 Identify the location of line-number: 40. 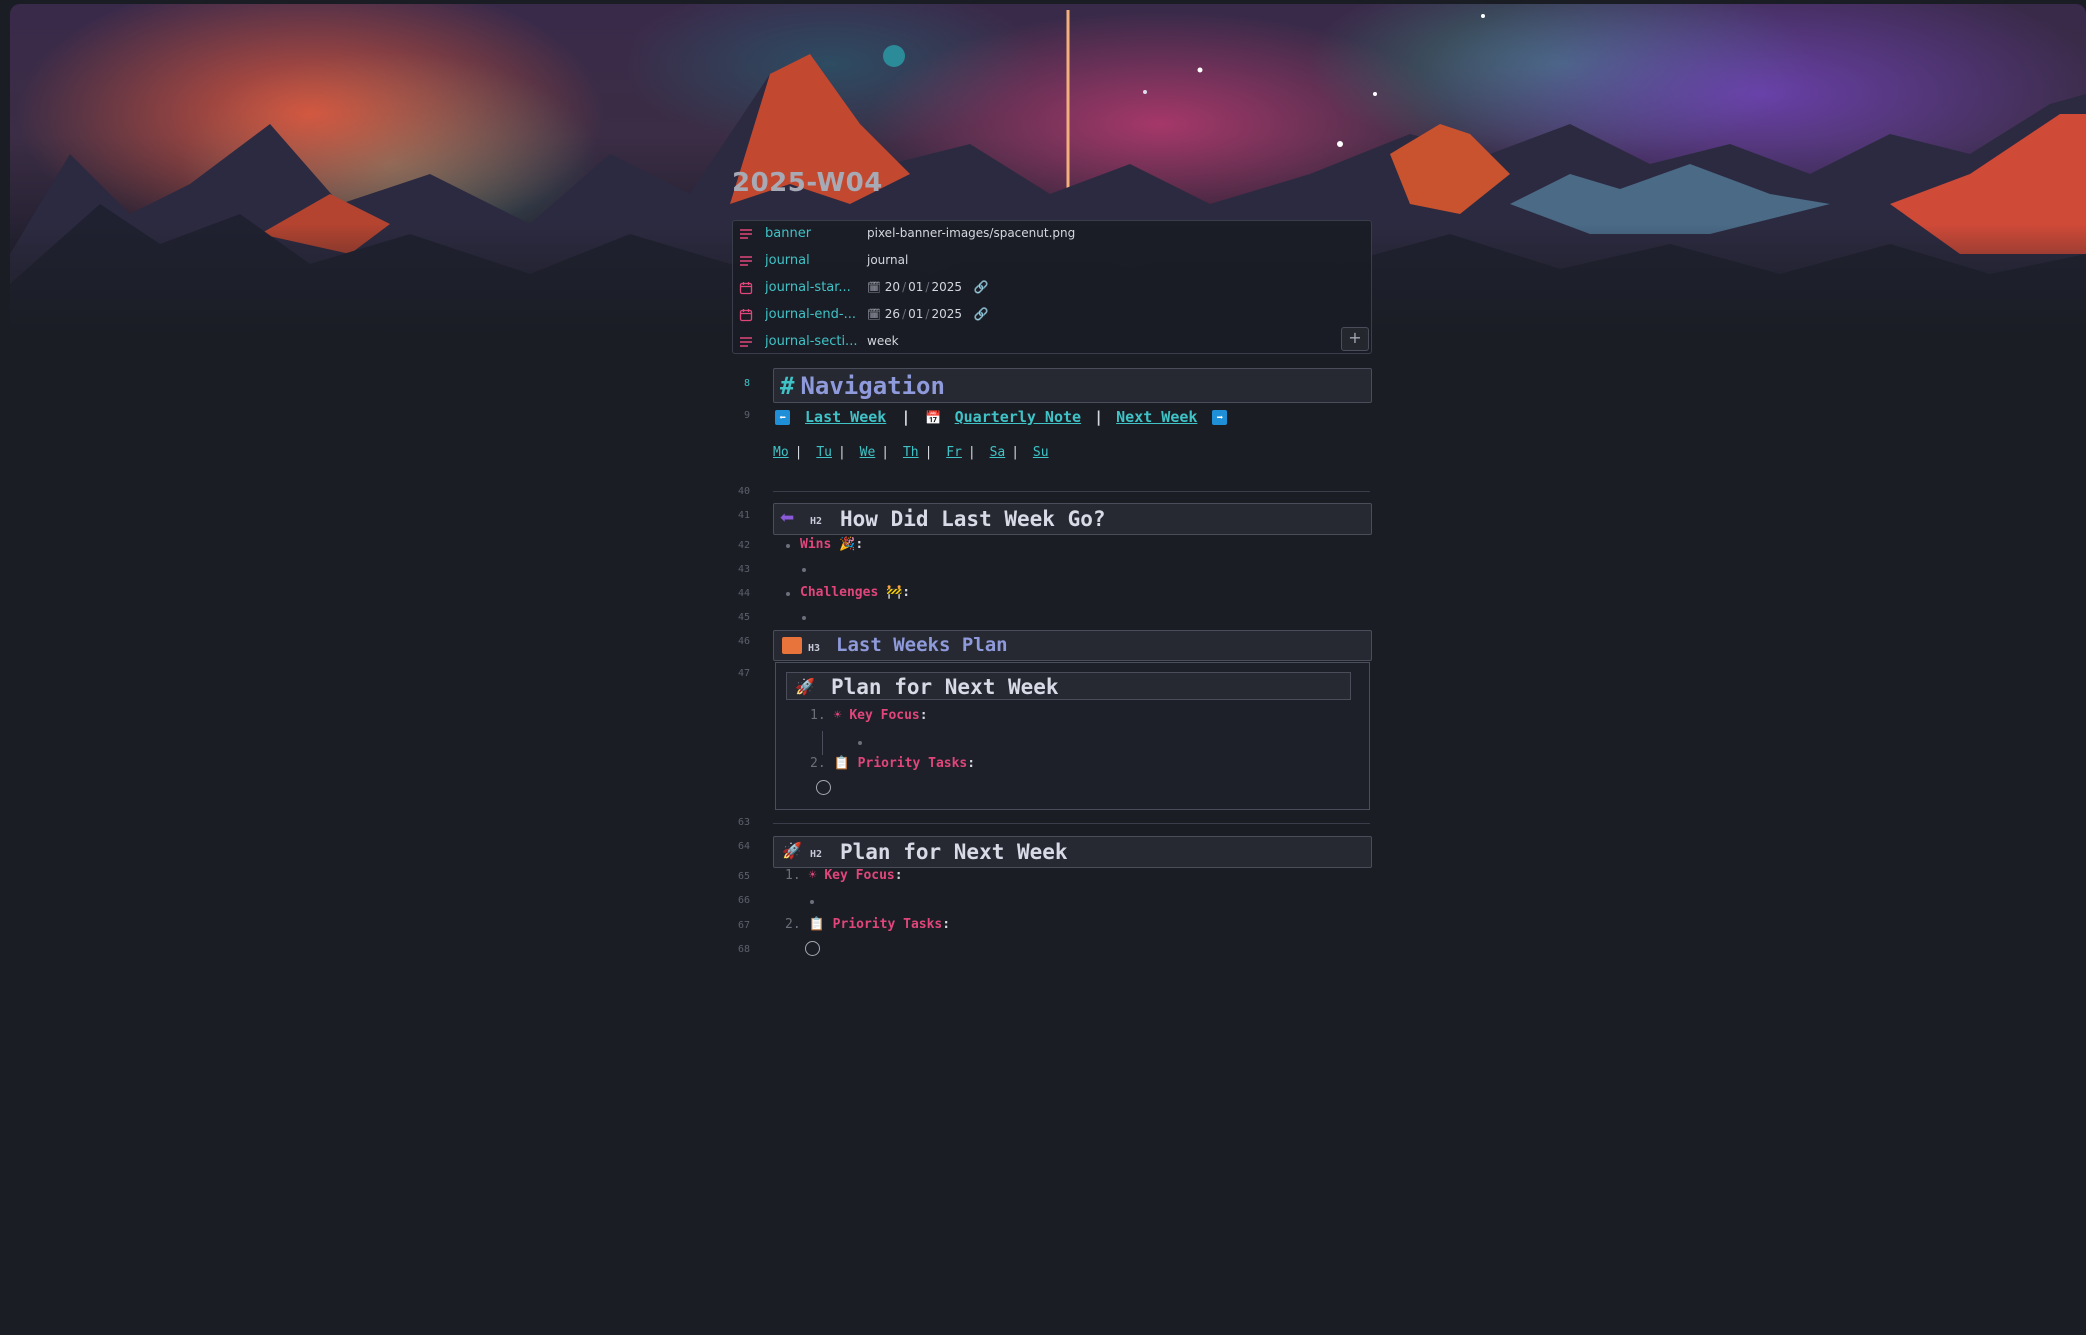
(743, 491).